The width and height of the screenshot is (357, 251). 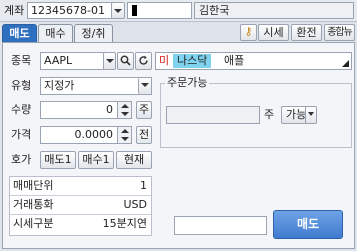 I want to click on symbol-label: 종목, so click(x=21, y=60).